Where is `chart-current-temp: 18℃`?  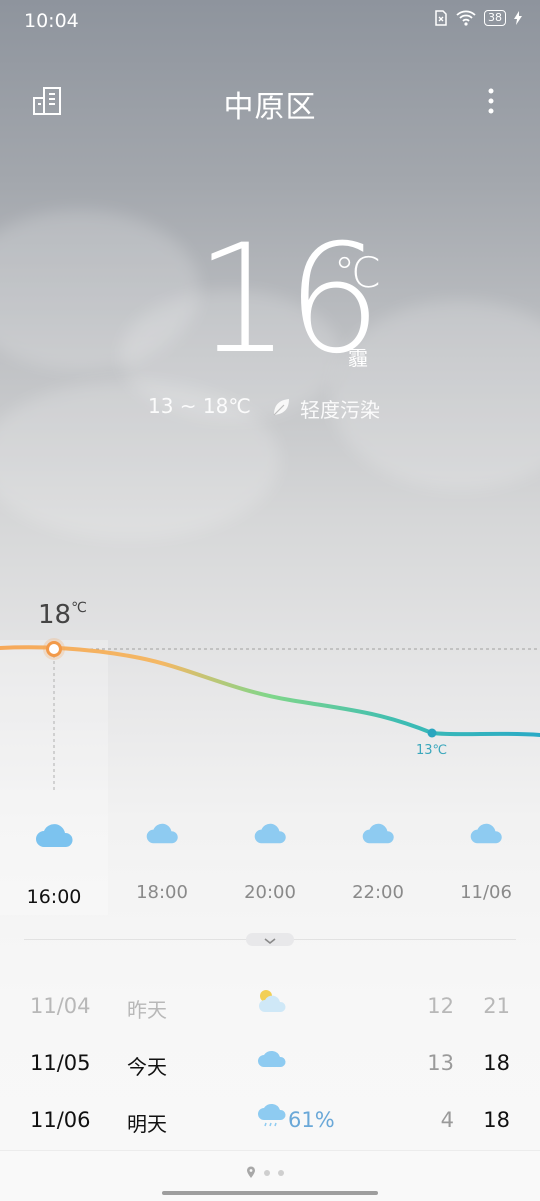
chart-current-temp: 18℃ is located at coordinates (62, 615).